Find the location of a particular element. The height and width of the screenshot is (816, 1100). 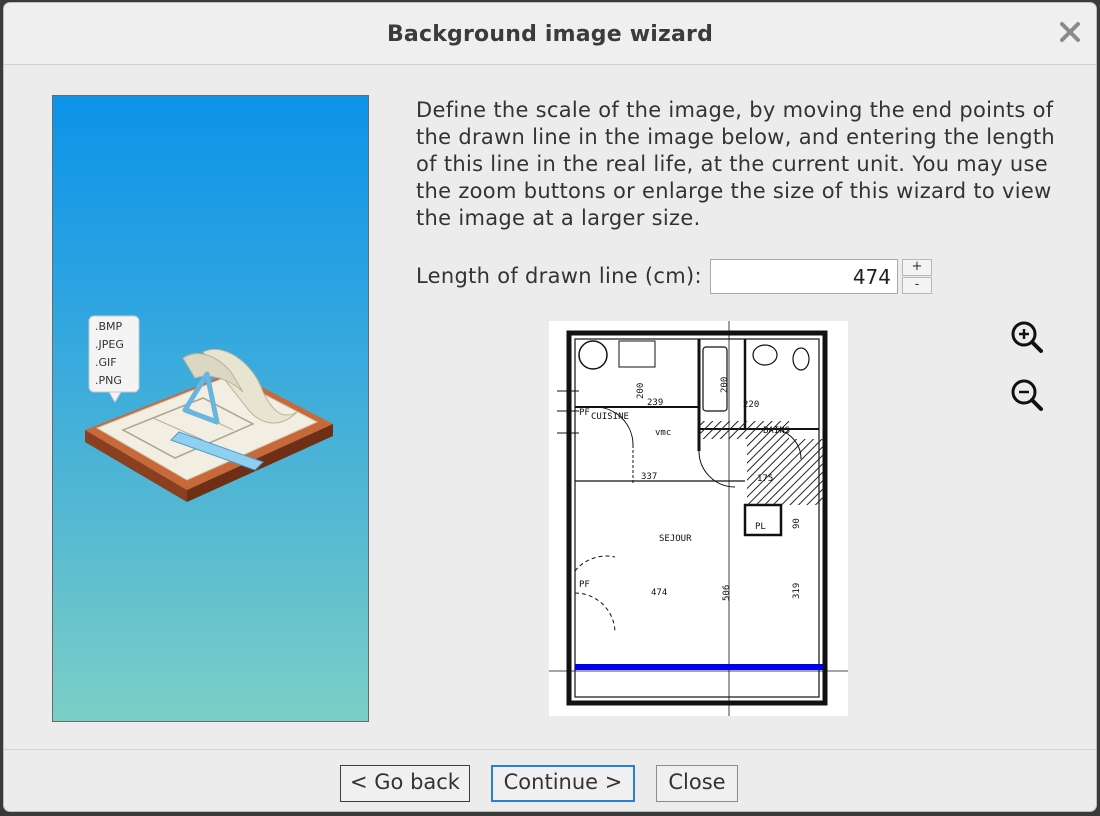

go-back-button: < Go back is located at coordinates (405, 783).